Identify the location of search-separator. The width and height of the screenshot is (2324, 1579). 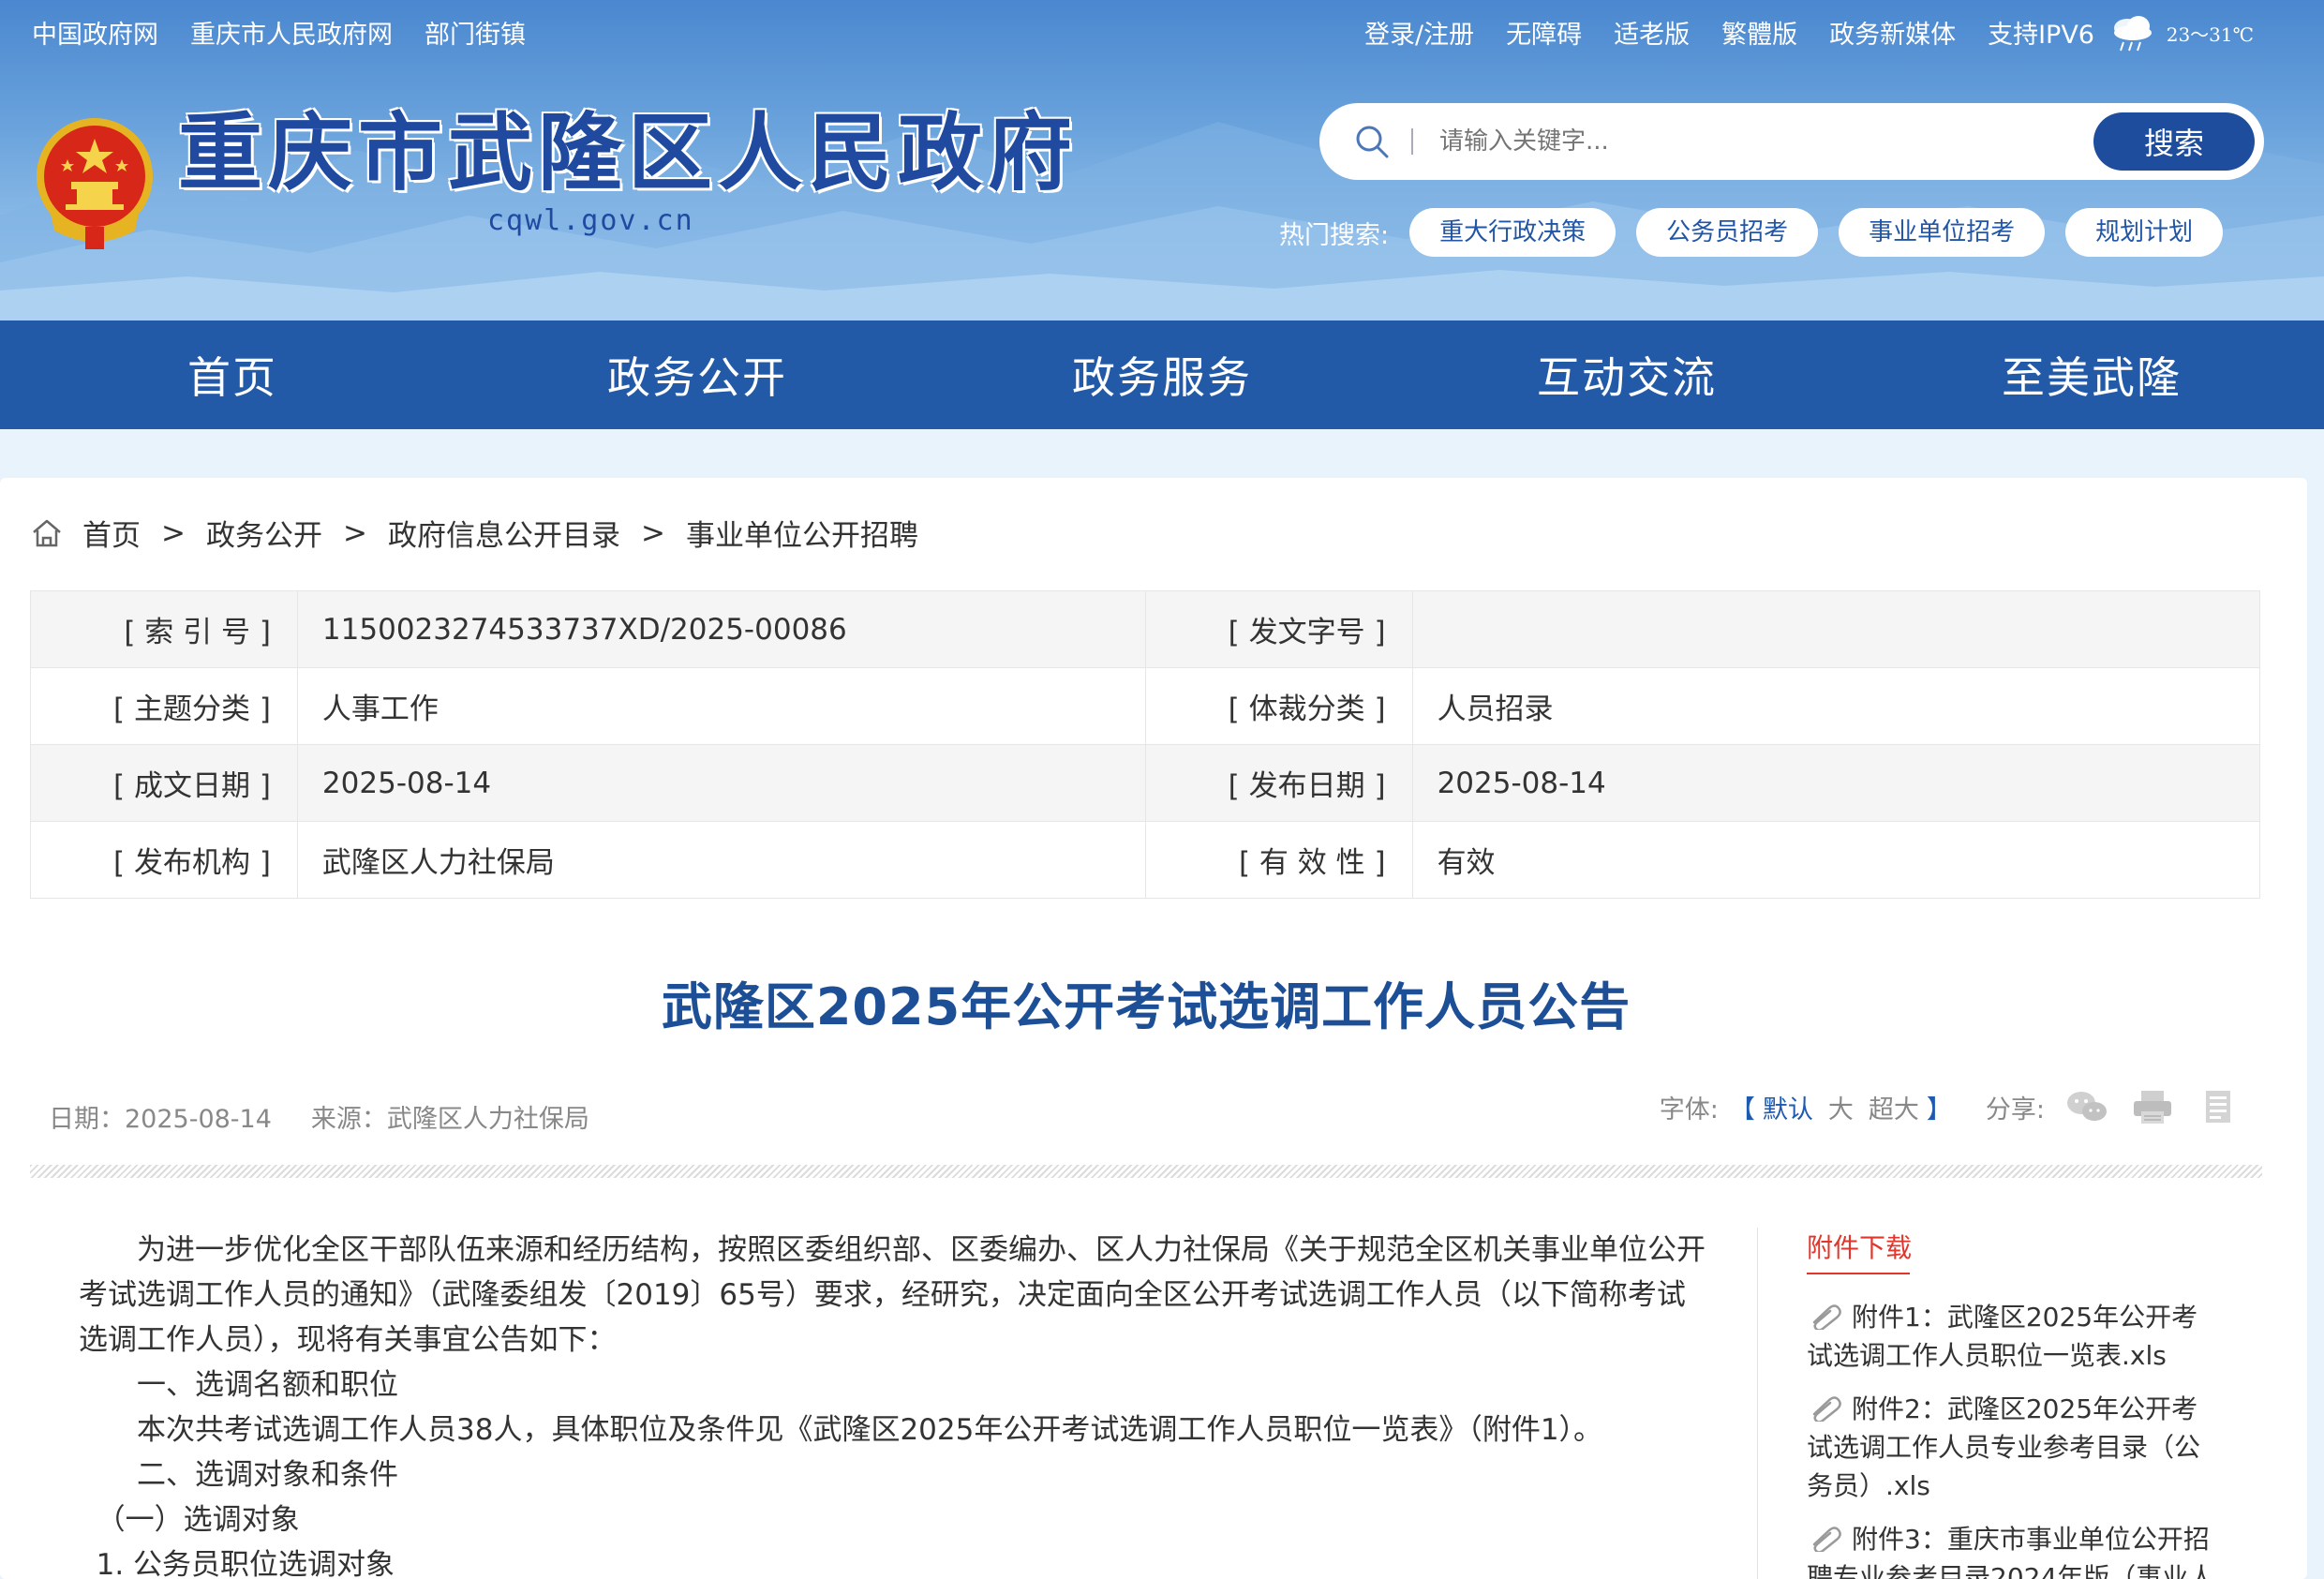
(1412, 141).